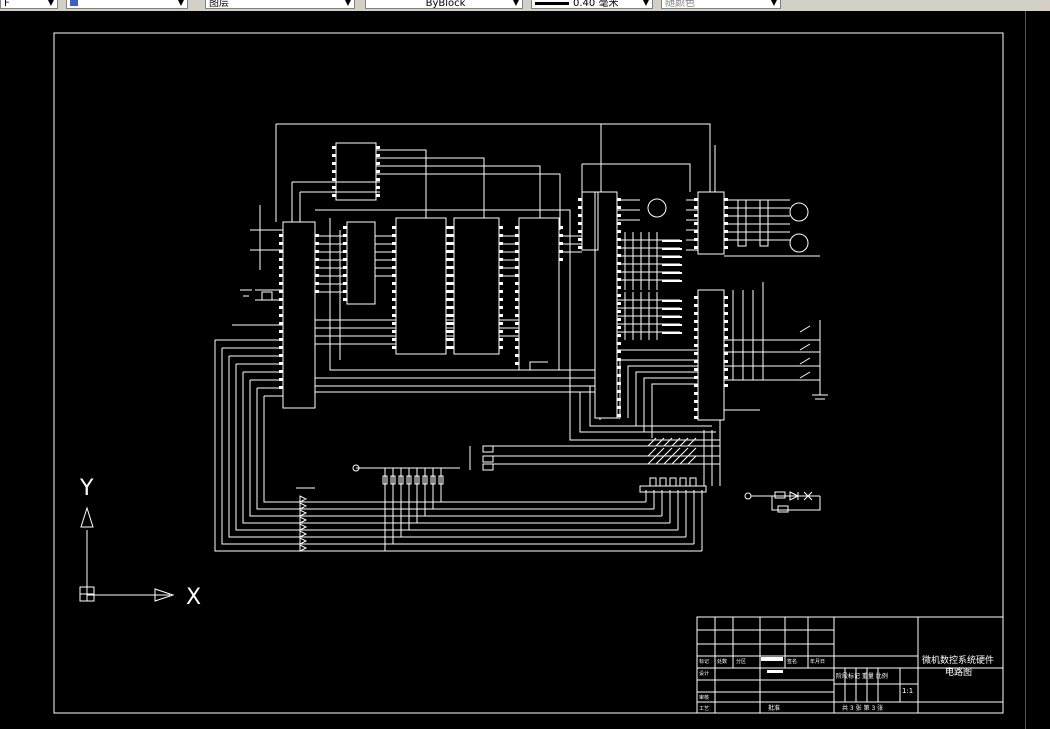  I want to click on ucs-icon, so click(127, 554).